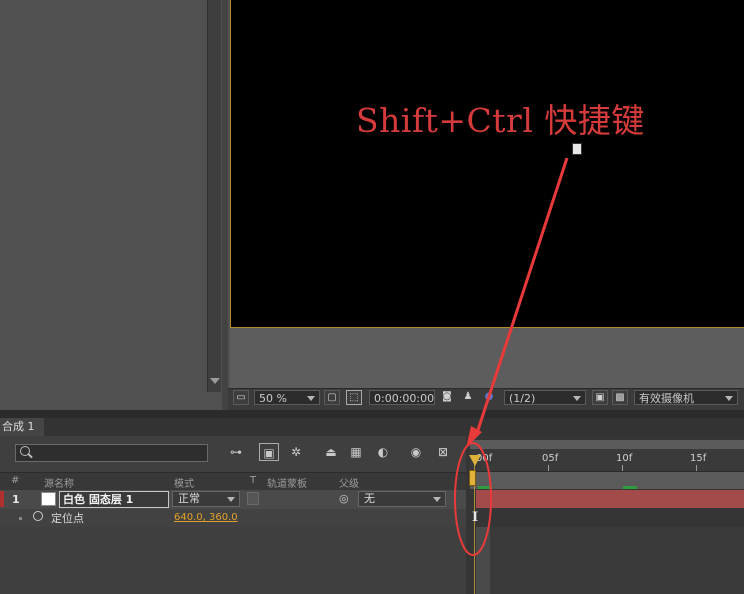 The image size is (744, 594). I want to click on camera-dropdown: 有效摄像机, so click(686, 397).